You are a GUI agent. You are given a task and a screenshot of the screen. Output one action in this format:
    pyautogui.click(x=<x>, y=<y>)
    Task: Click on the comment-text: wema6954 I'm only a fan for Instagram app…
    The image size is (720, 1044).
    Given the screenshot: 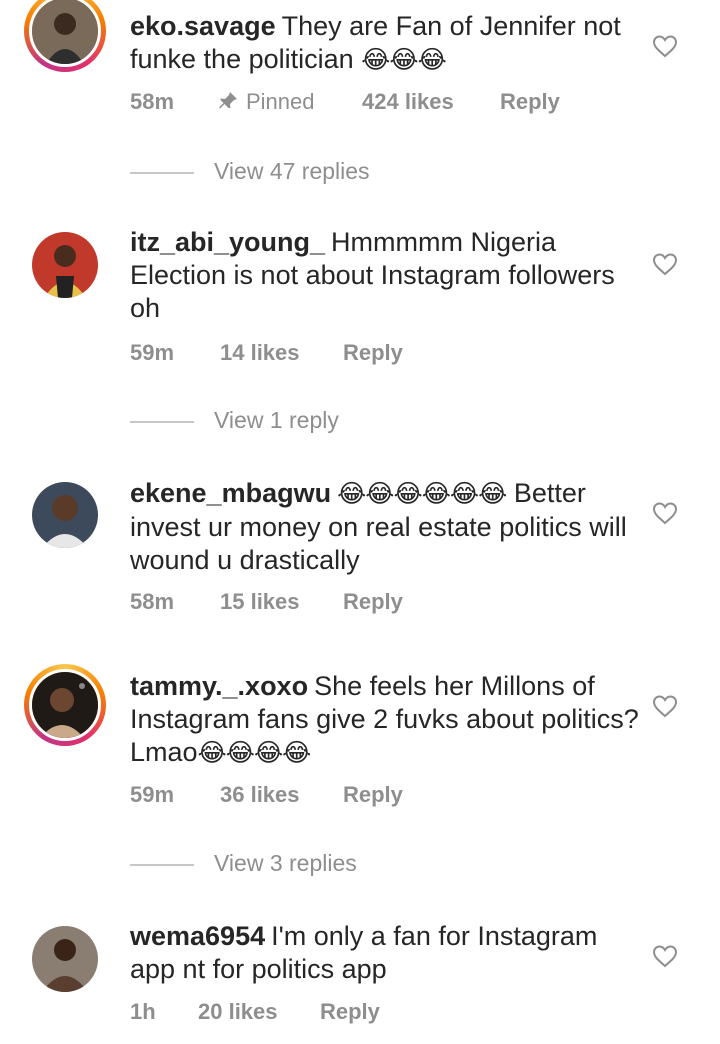 What is the action you would take?
    pyautogui.click(x=385, y=953)
    